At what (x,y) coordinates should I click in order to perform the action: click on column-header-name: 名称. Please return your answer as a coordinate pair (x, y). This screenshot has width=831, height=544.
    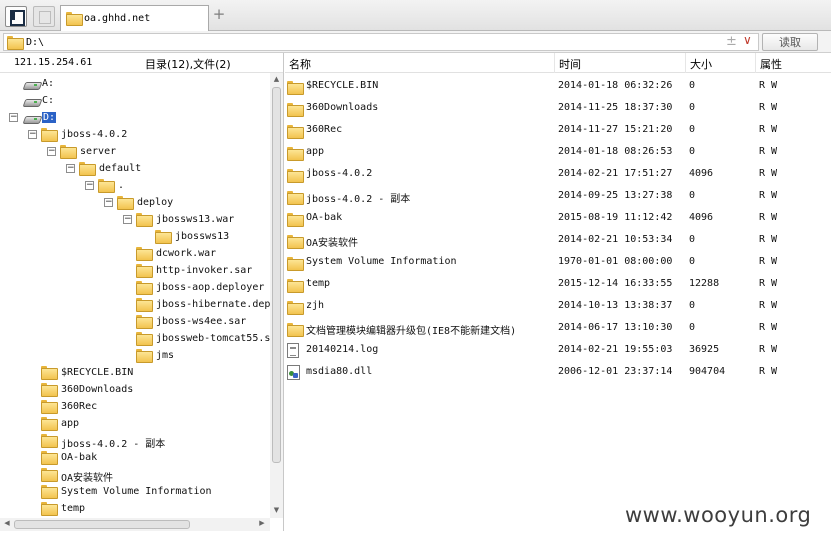
    Looking at the image, I should click on (420, 63).